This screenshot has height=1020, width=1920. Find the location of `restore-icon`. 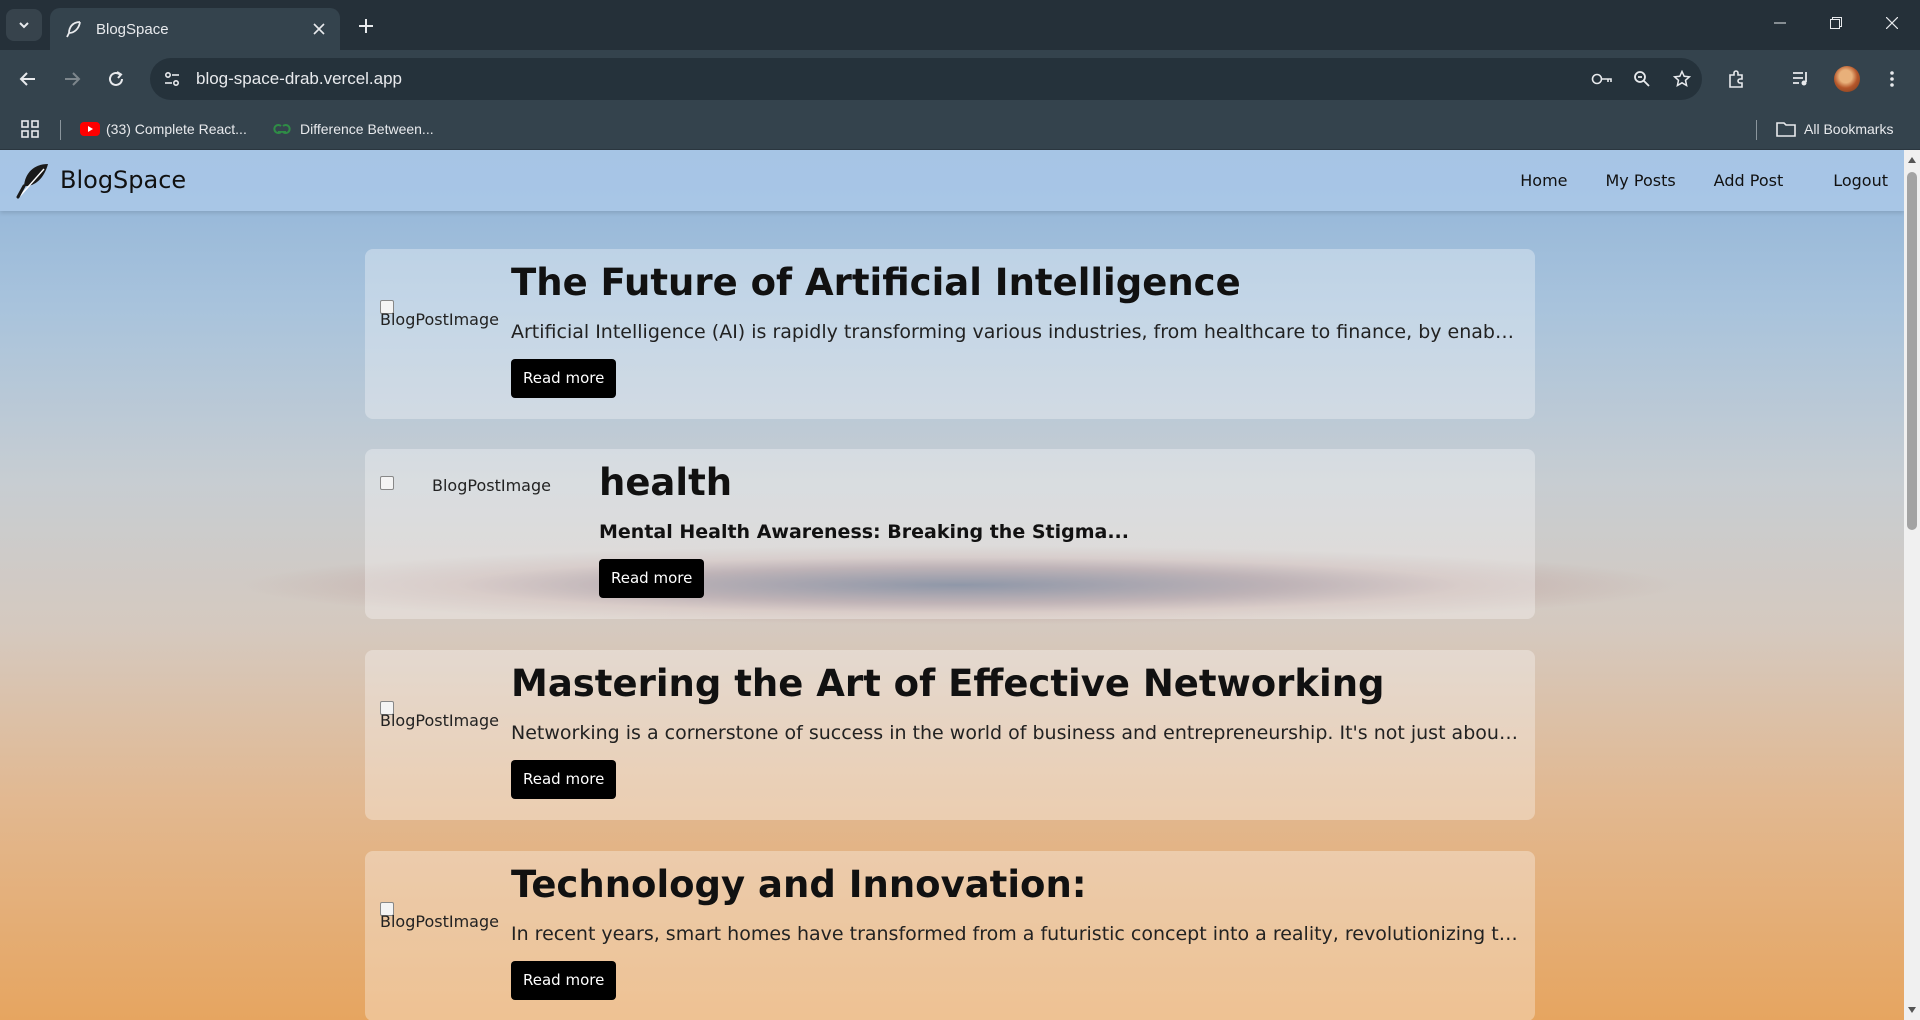

restore-icon is located at coordinates (1836, 23).